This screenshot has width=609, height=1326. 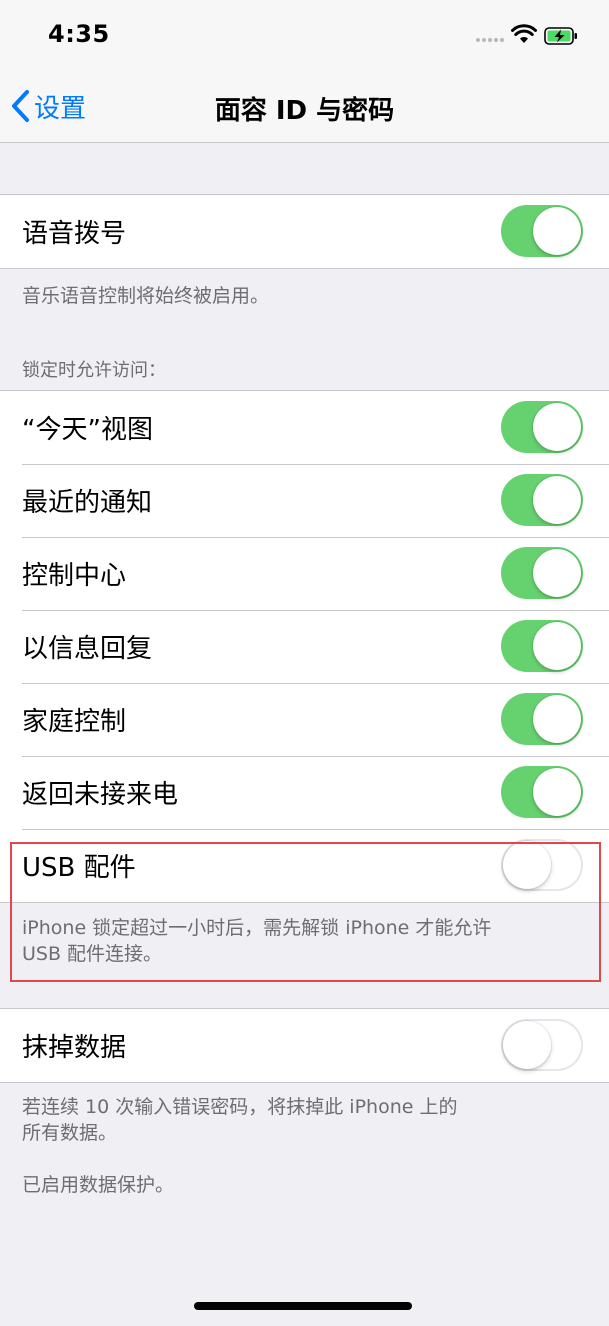 What do you see at coordinates (100, 795) in the screenshot?
I see `return-missed-calls-label: 返回未接来电` at bounding box center [100, 795].